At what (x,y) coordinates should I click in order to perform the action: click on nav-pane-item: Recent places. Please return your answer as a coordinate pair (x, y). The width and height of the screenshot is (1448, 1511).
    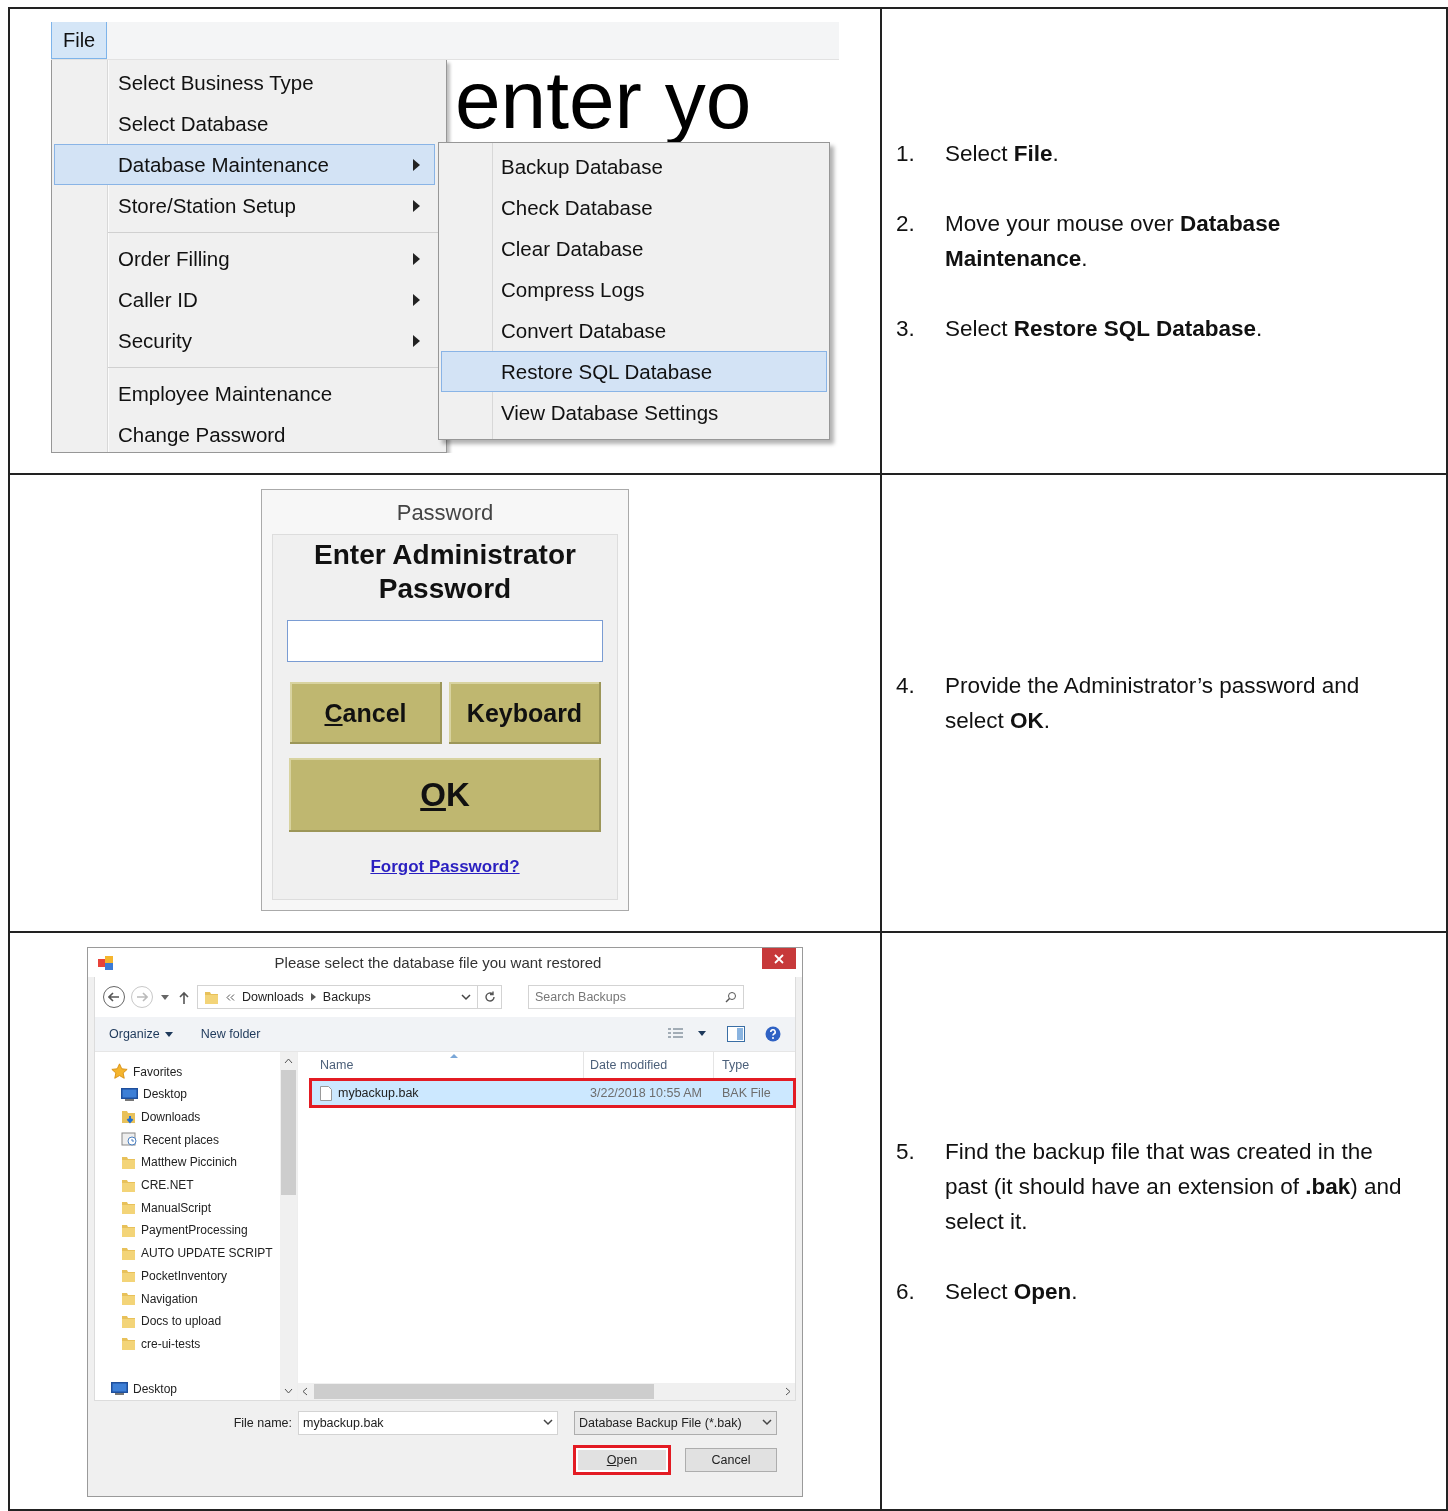
    Looking at the image, I should click on (196, 1140).